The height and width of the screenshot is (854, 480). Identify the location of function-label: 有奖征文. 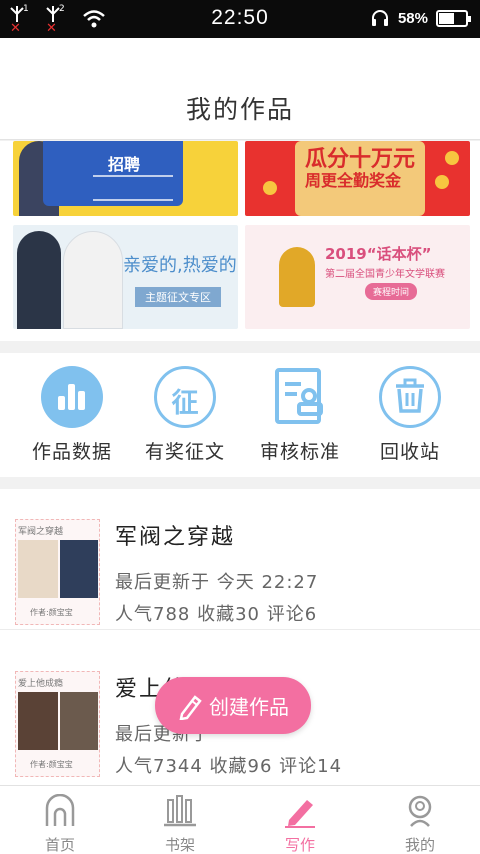
(184, 452).